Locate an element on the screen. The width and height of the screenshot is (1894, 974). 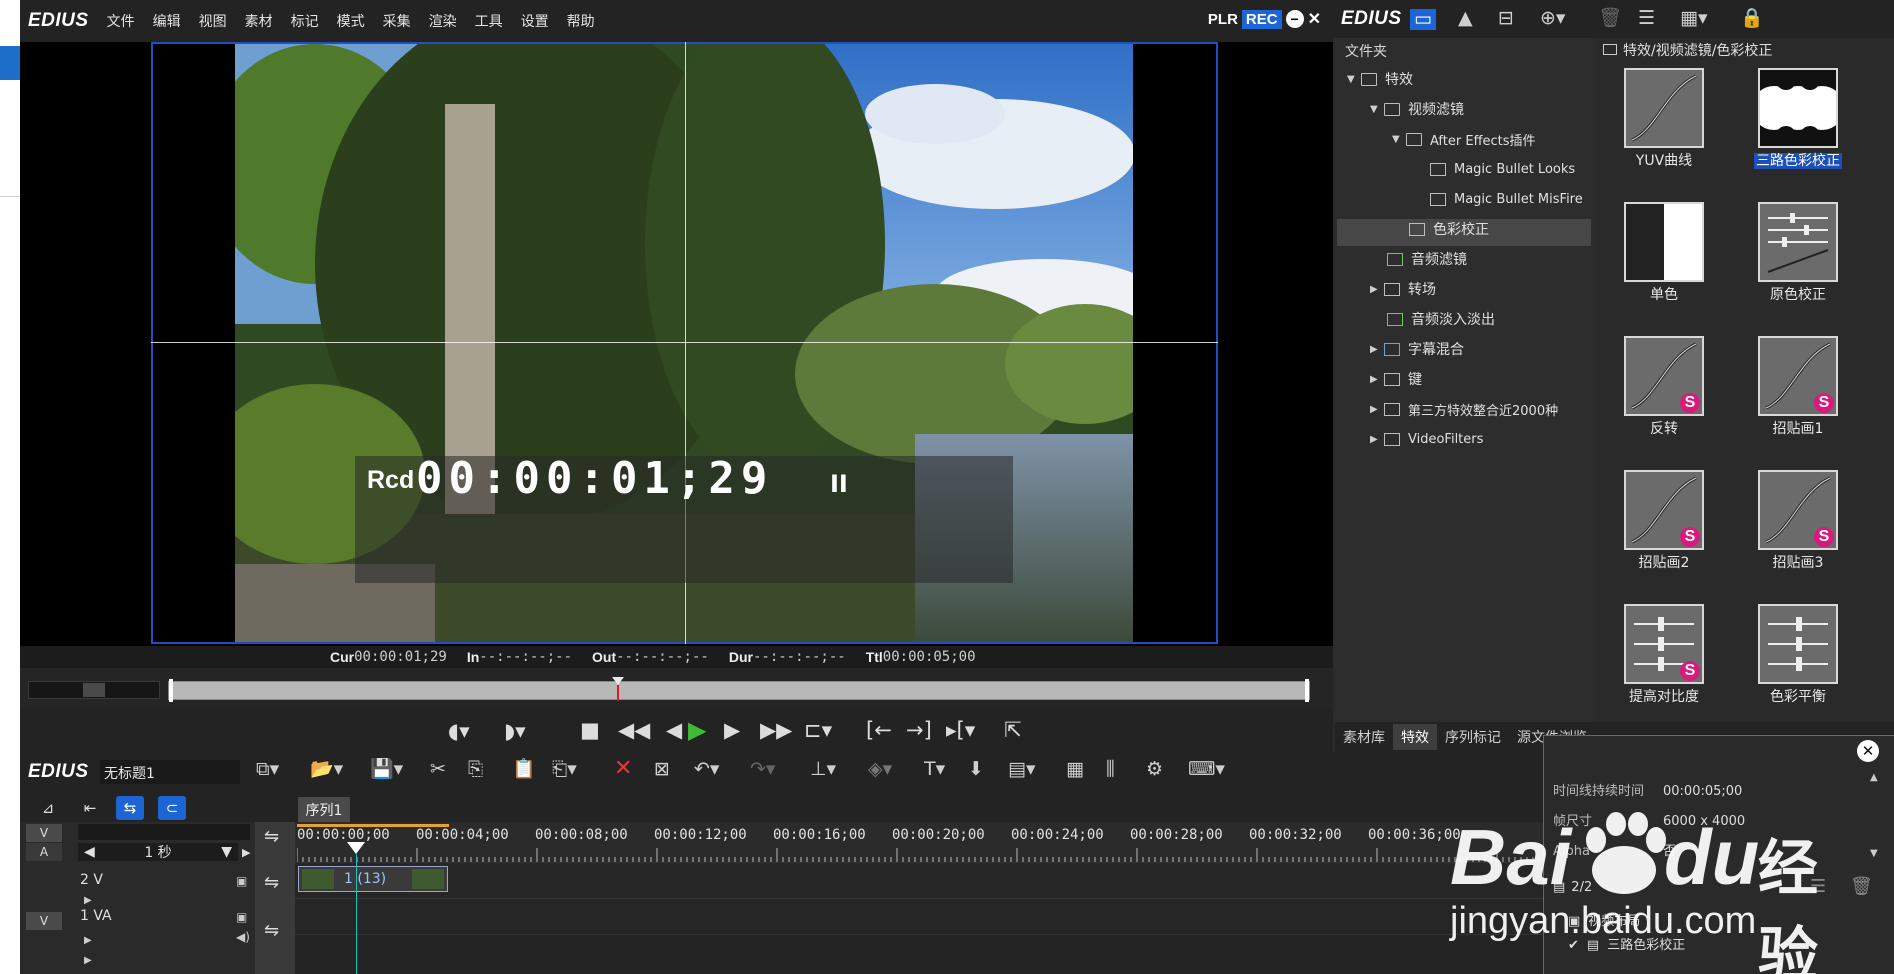
minimize-icon: − is located at coordinates (1294, 19).